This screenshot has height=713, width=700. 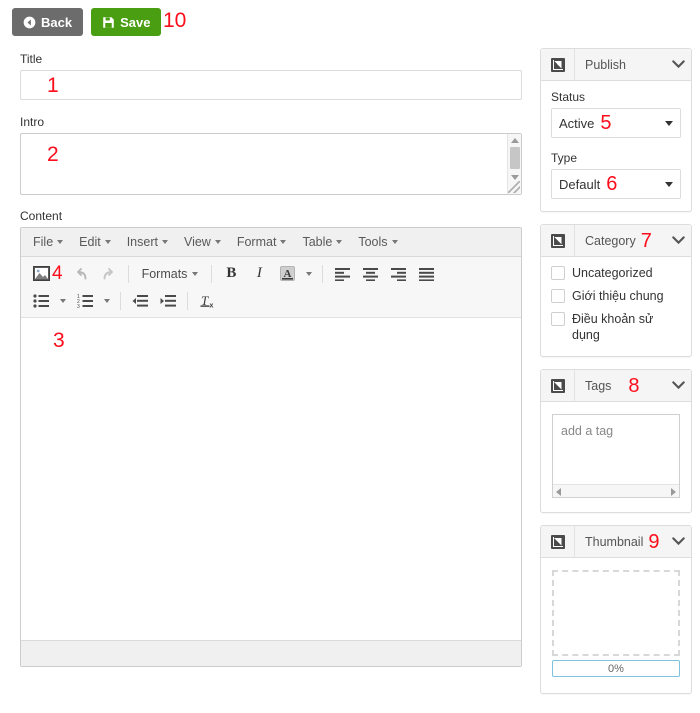 What do you see at coordinates (587, 431) in the screenshot?
I see `tags-input-placeholder: add a tag` at bounding box center [587, 431].